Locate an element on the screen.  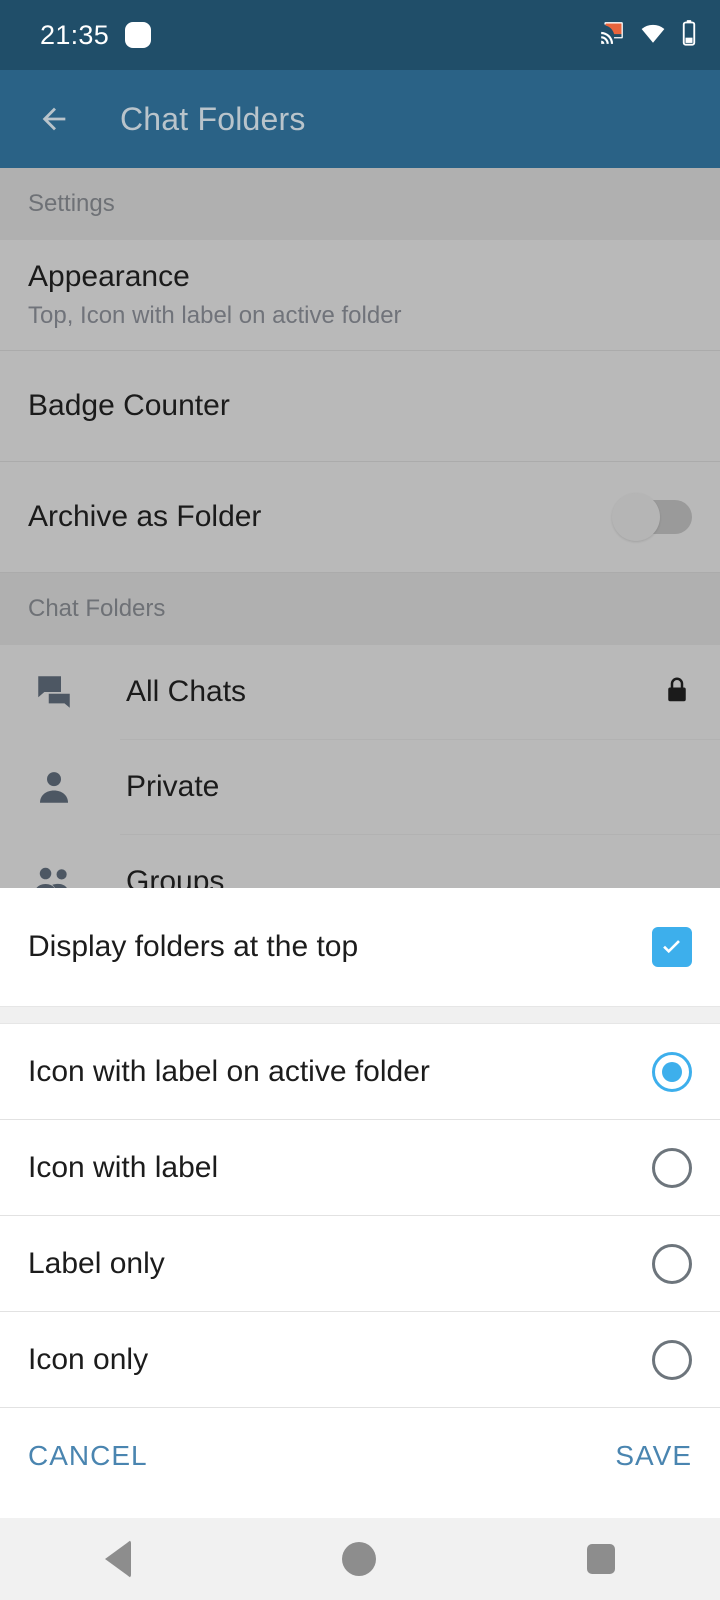
folder-label-groups: Groups is located at coordinates (175, 876).